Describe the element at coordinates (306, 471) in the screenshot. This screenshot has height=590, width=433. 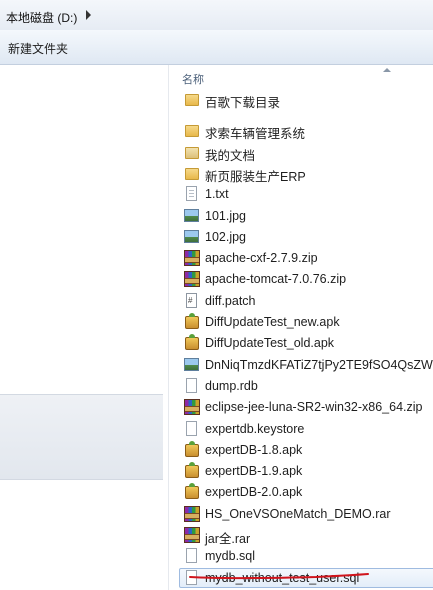
I see `file-row: expertDB-1.9.apk` at that location.